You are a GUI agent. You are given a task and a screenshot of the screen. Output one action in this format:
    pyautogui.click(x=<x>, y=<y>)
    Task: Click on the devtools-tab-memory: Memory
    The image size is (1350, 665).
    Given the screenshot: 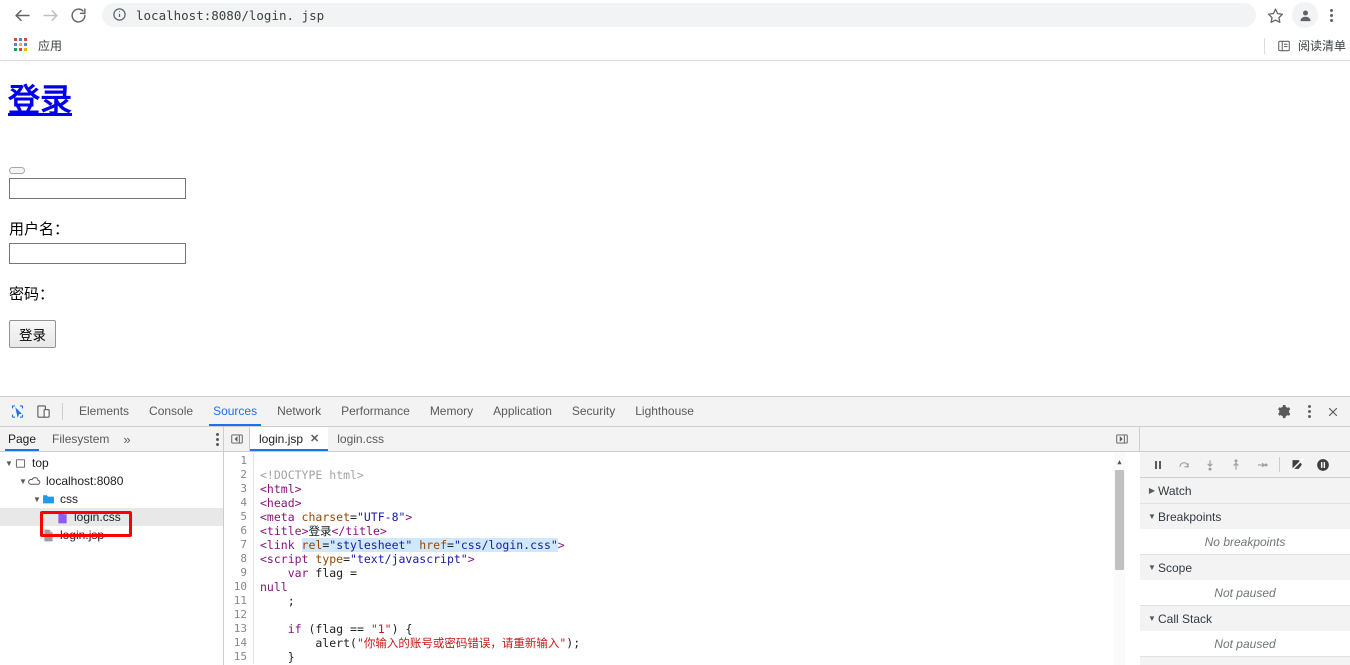 What is the action you would take?
    pyautogui.click(x=451, y=411)
    